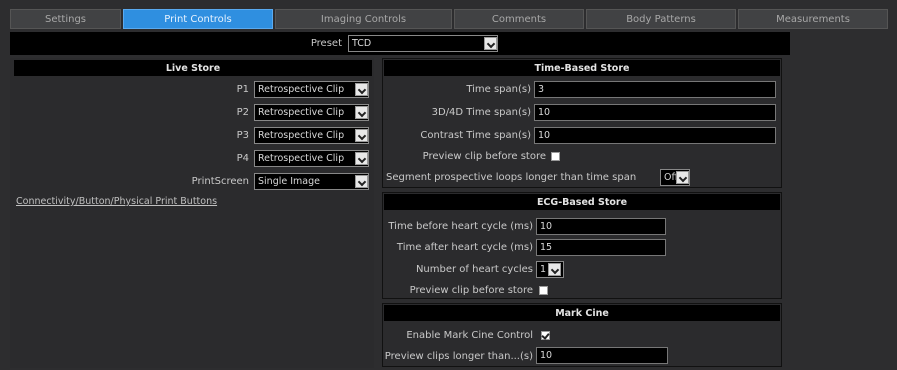  Describe the element at coordinates (458, 356) in the screenshot. I see `mc-preview-label: Preview clips longer than...(s)` at that location.